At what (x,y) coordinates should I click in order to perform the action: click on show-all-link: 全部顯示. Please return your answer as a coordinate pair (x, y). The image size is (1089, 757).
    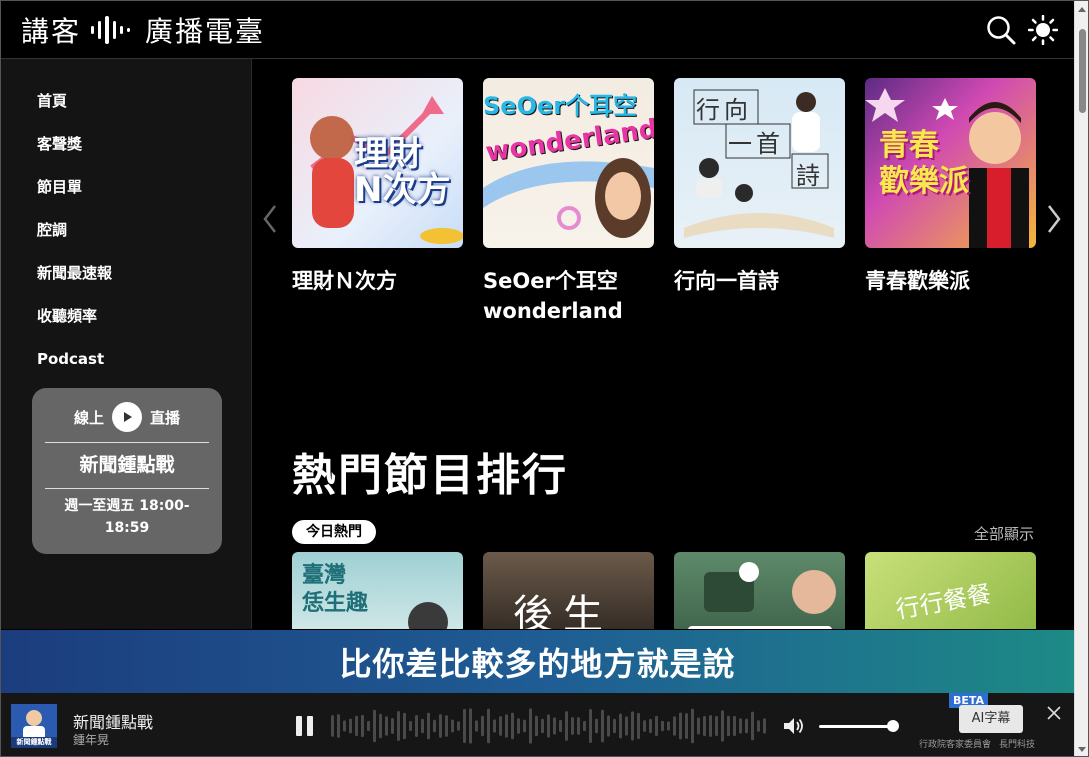
    Looking at the image, I should click on (1004, 533).